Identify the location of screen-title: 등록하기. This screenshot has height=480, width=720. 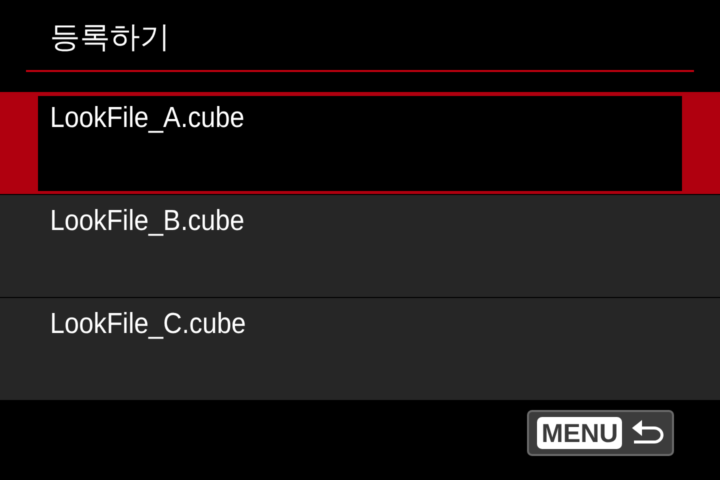
(110, 38).